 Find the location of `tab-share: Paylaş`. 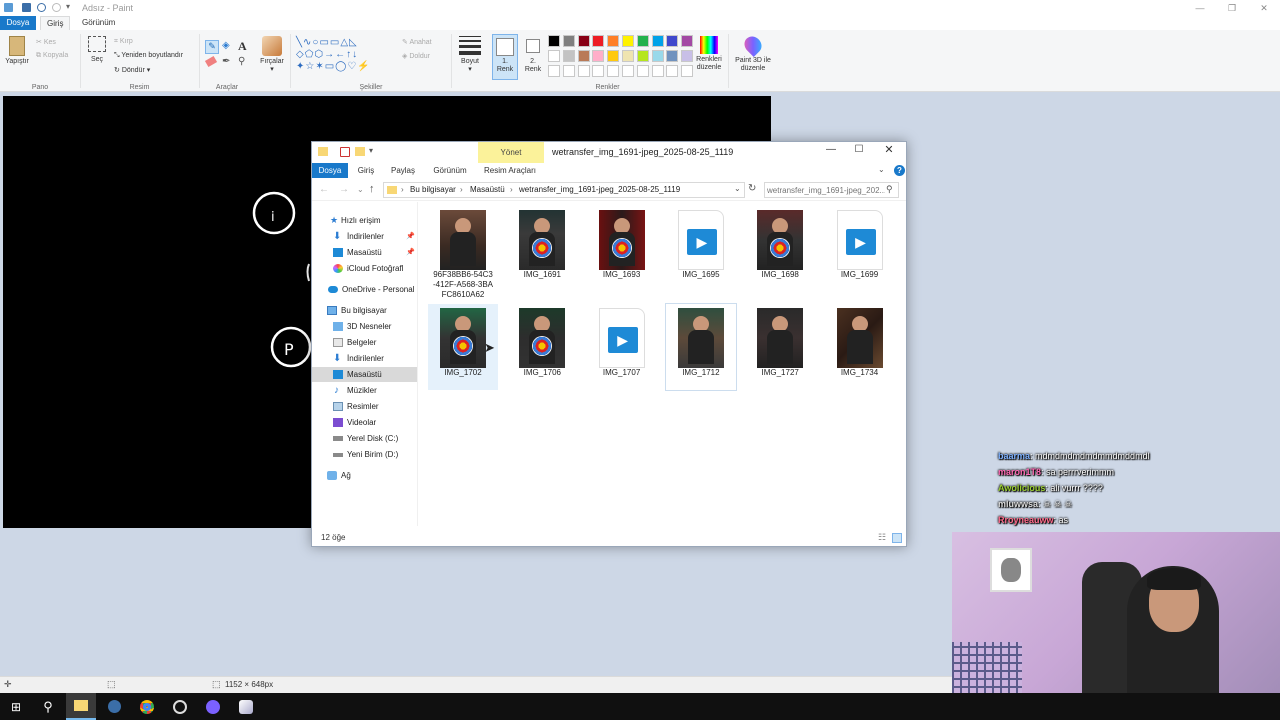

tab-share: Paylaş is located at coordinates (403, 170).